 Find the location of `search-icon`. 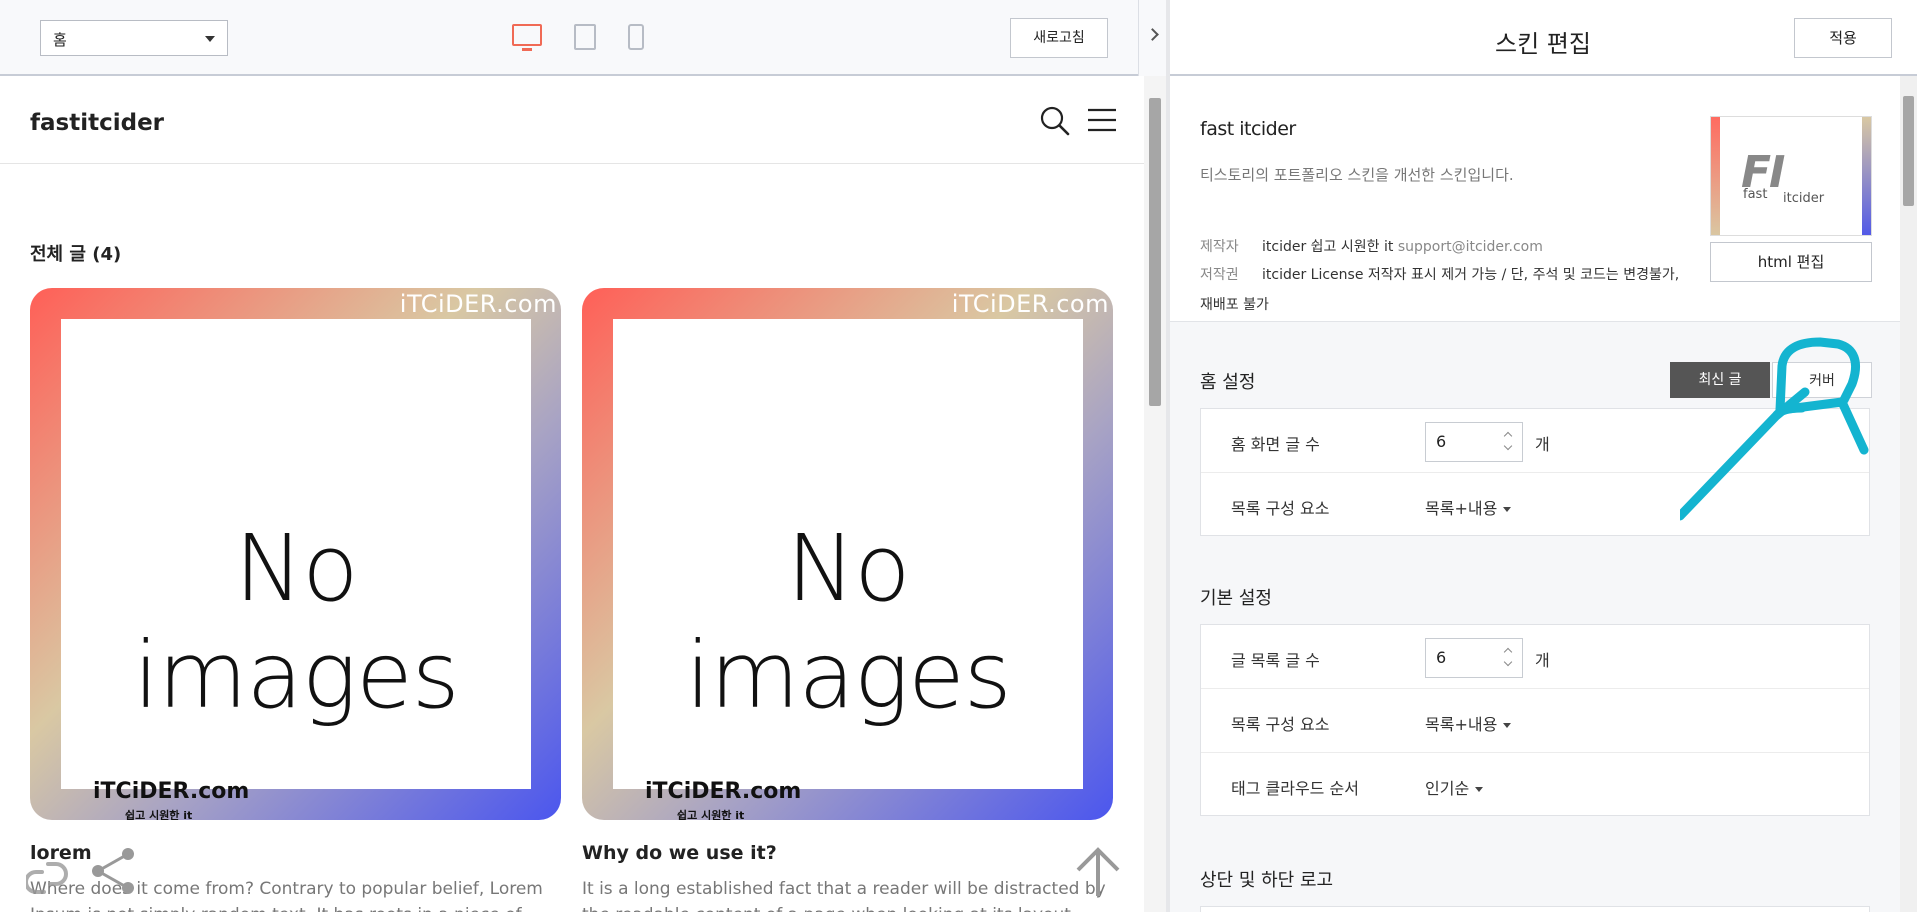

search-icon is located at coordinates (1055, 121).